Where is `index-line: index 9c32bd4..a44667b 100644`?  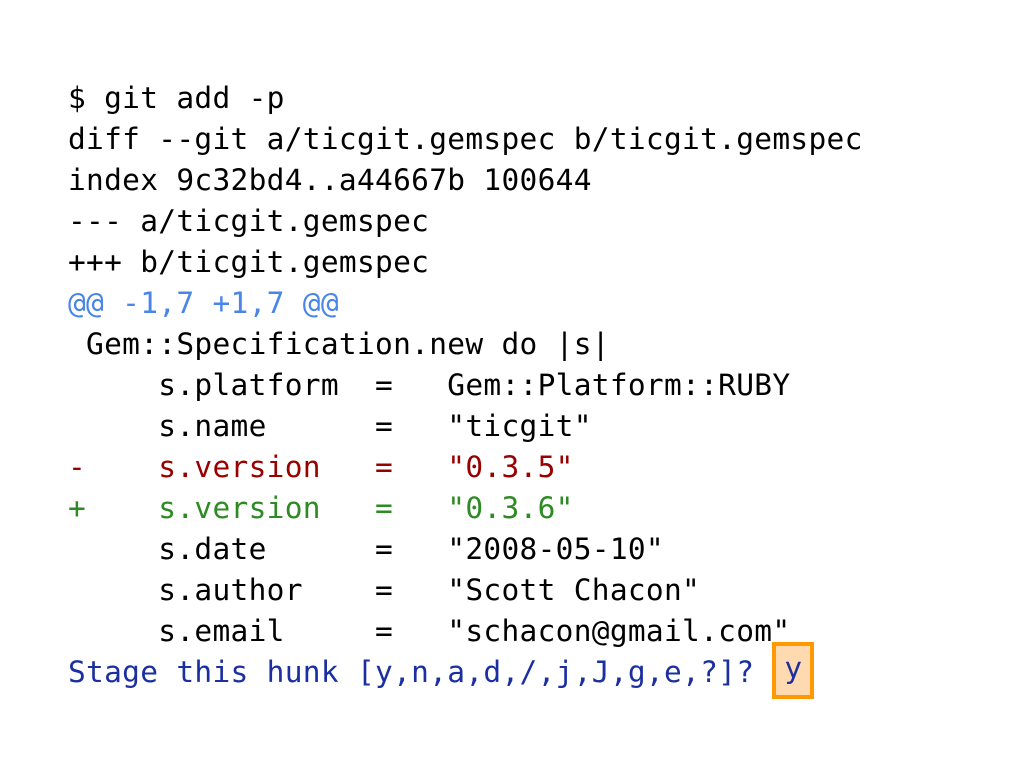
index-line: index 9c32bd4..a44667b 100644 is located at coordinates (330, 180).